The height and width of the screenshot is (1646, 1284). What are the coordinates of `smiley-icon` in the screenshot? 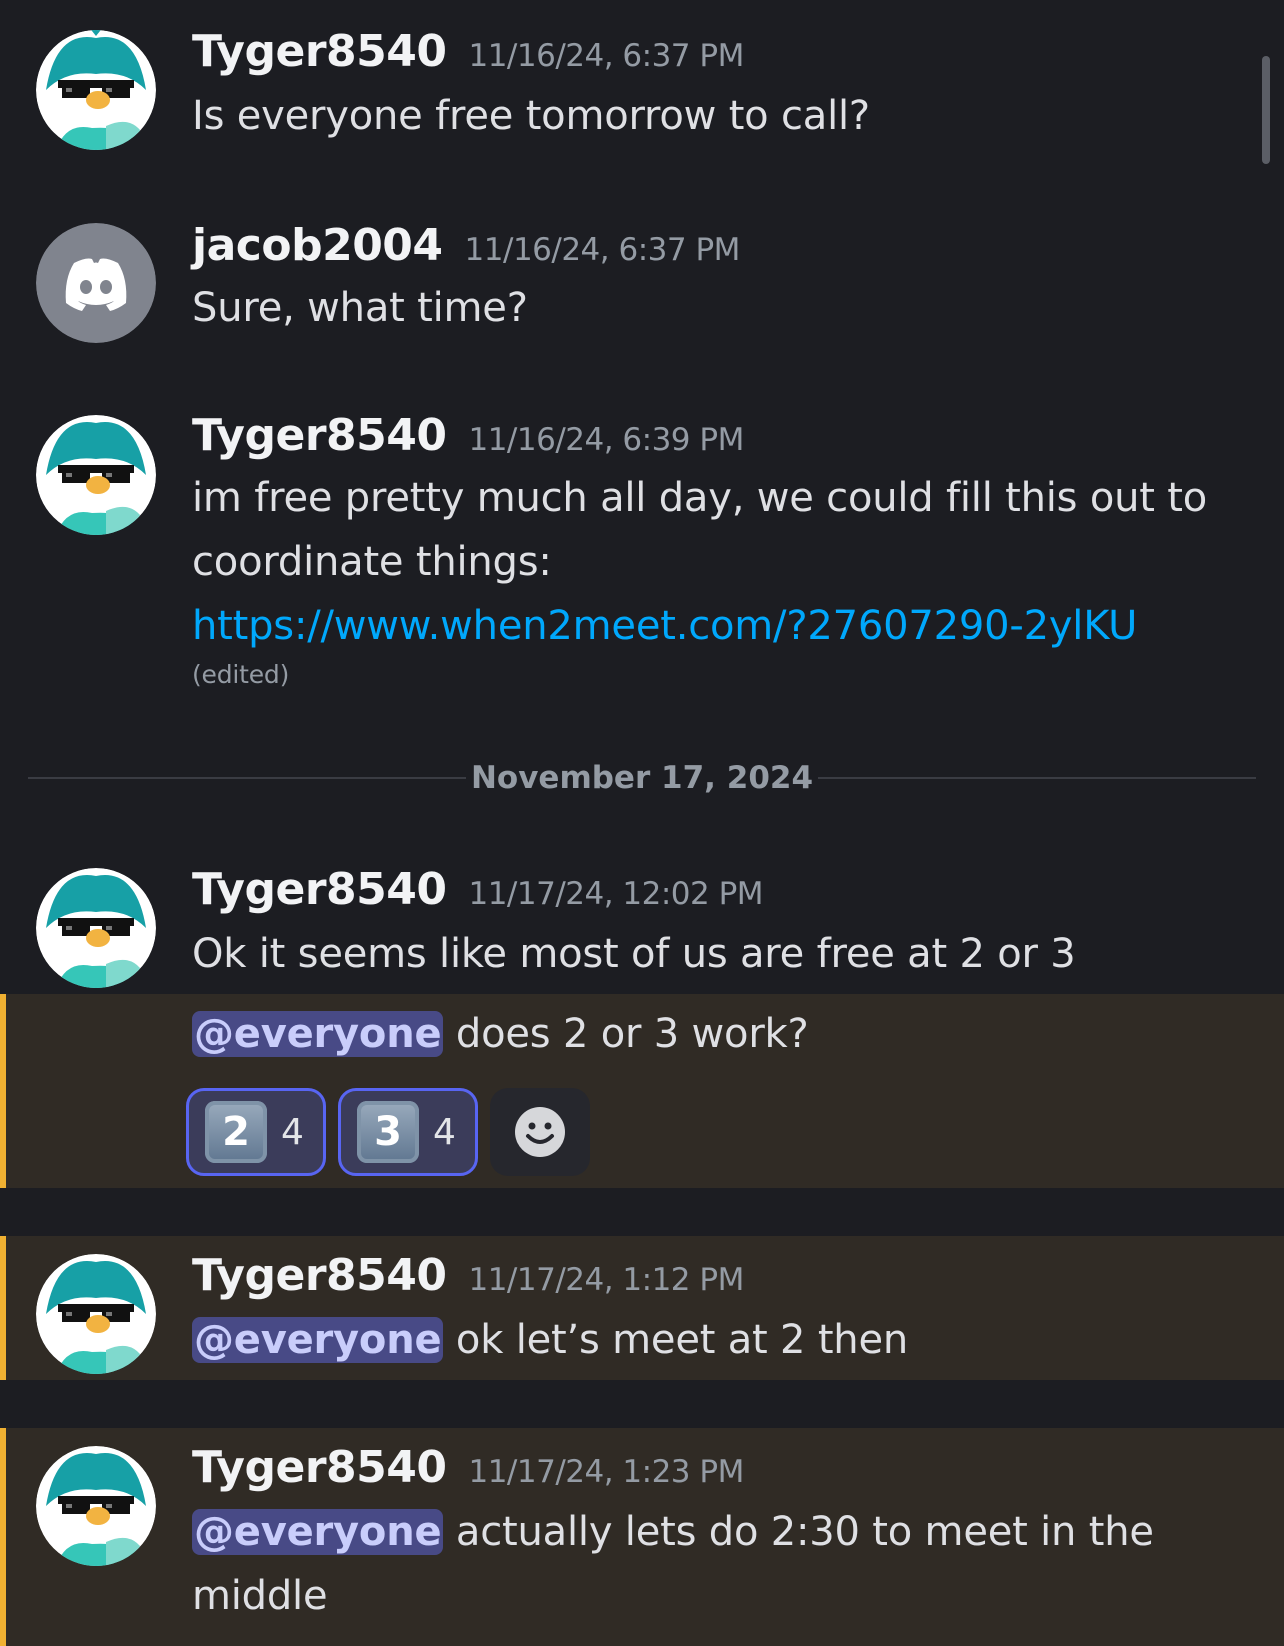 It's located at (540, 1132).